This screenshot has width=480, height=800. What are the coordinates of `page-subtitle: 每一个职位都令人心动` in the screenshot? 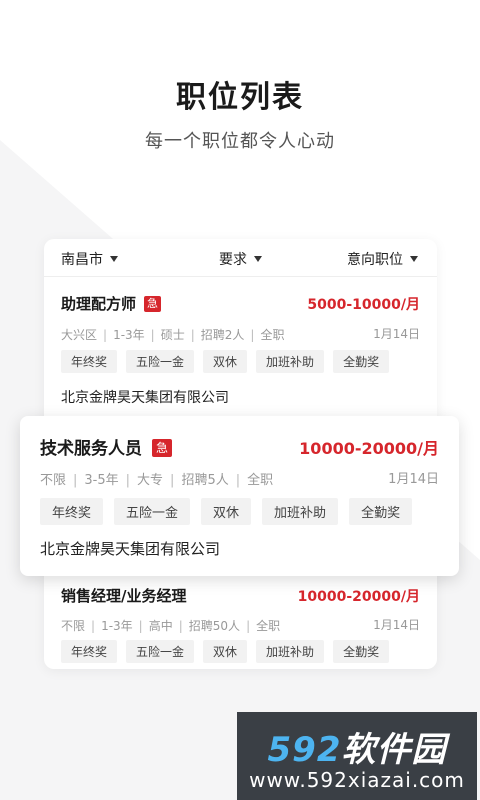 It's located at (240, 141).